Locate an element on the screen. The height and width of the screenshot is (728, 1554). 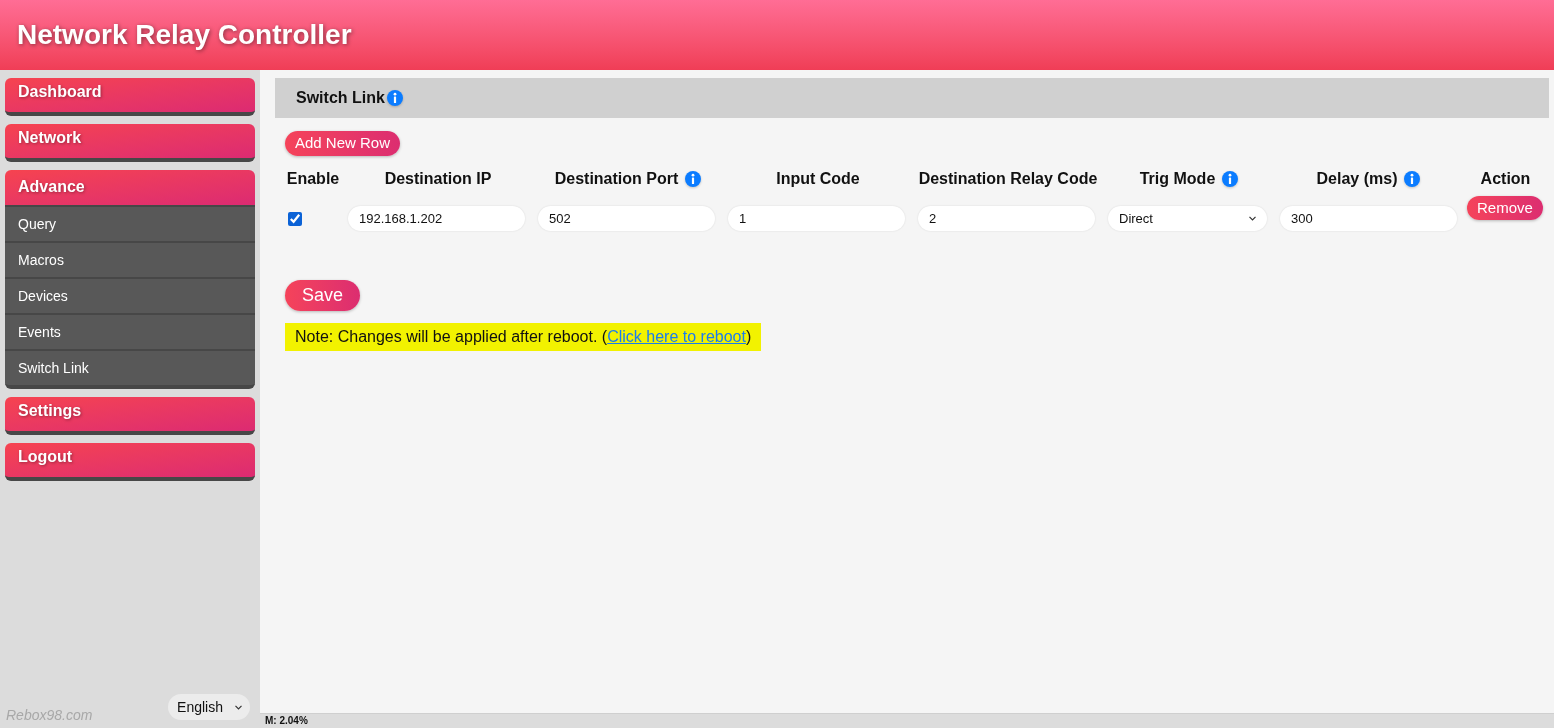
submenu-item: Macros is located at coordinates (130, 259).